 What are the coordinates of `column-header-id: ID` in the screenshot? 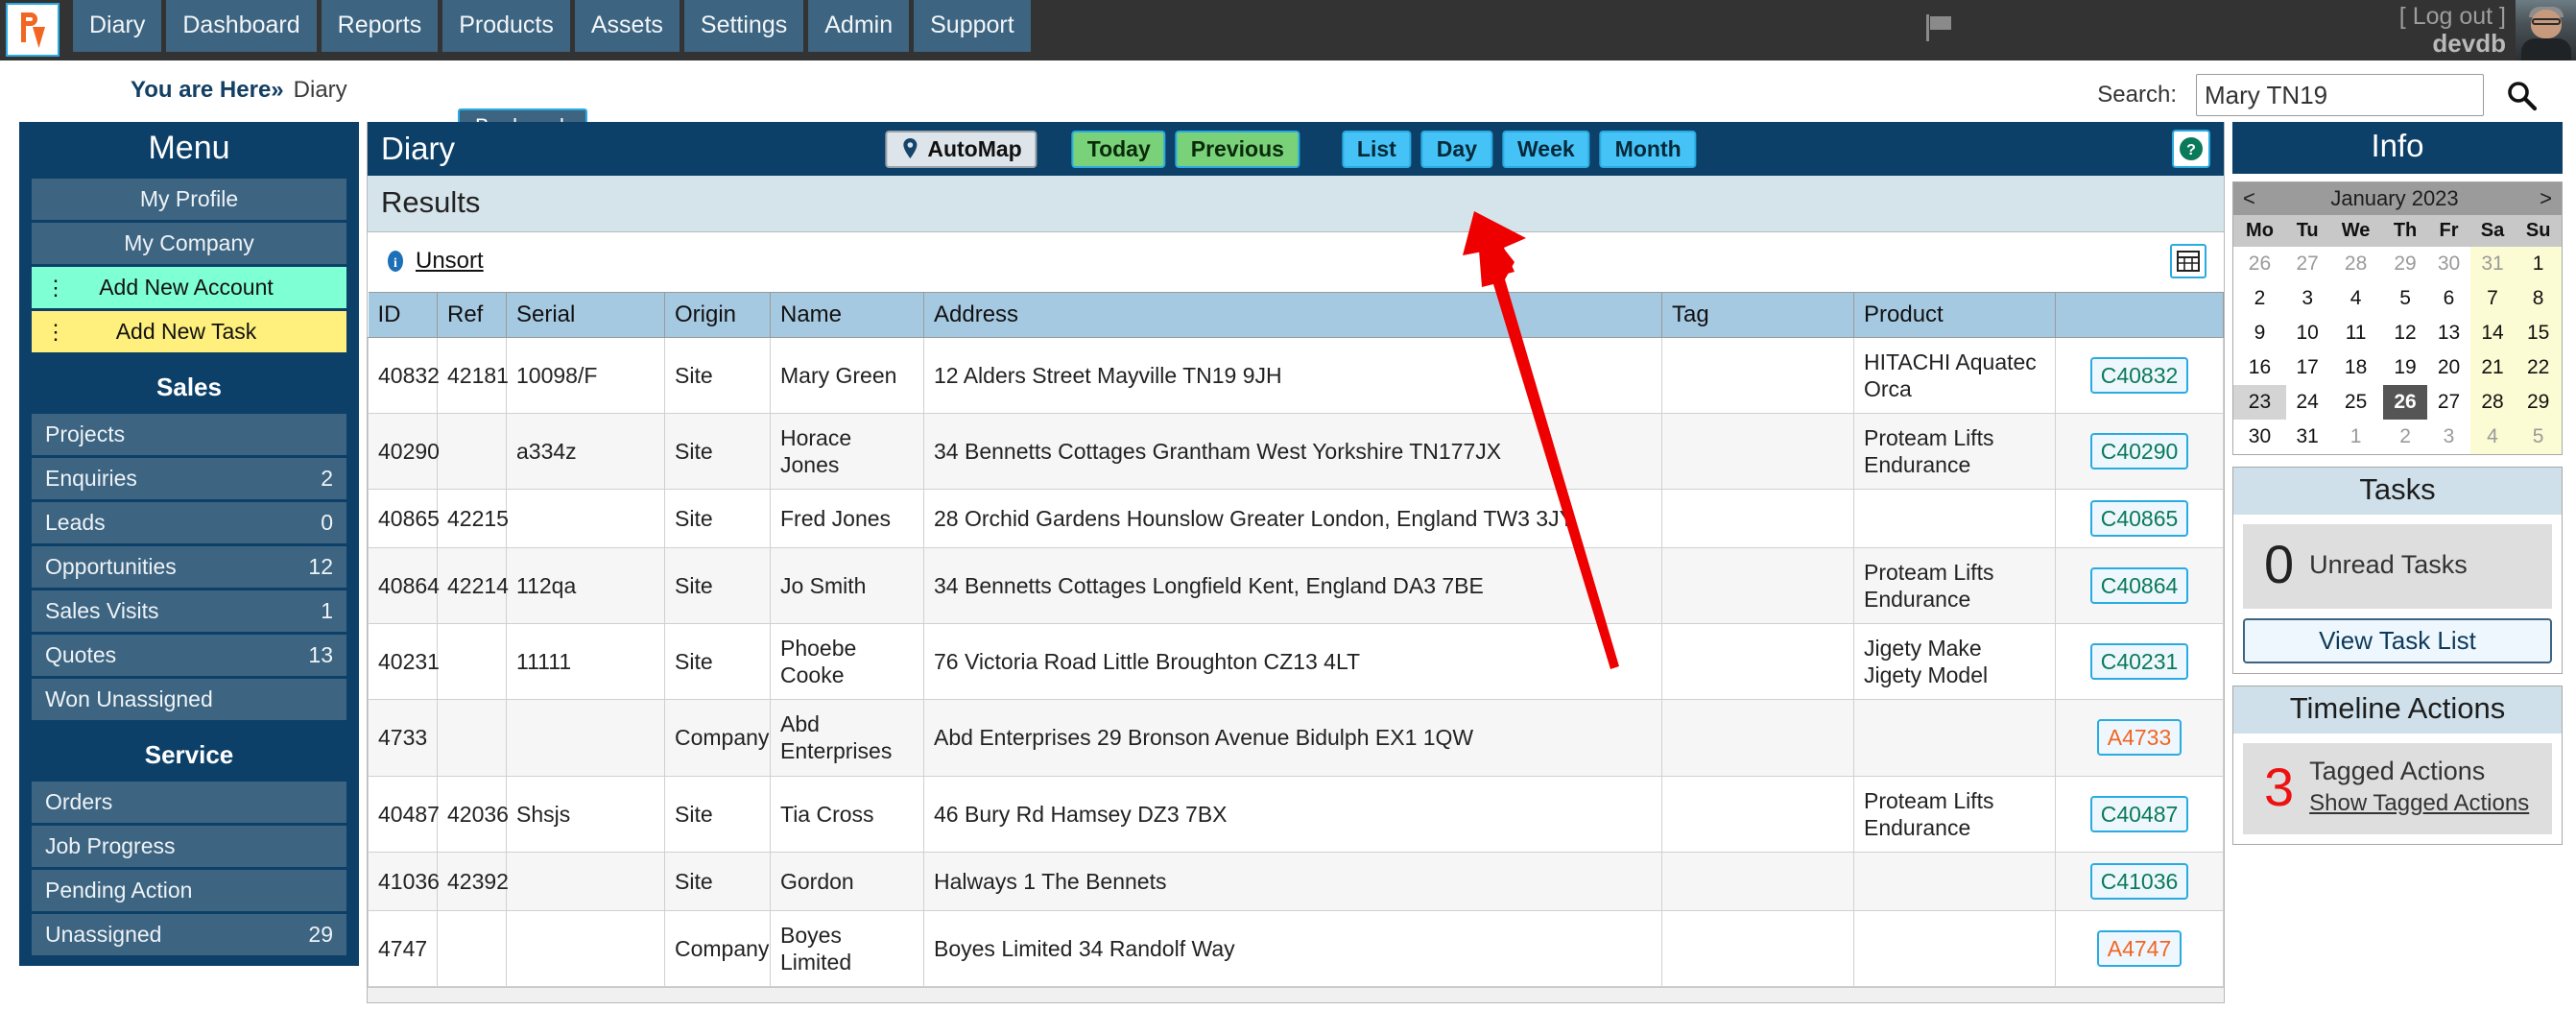 It's located at (403, 315).